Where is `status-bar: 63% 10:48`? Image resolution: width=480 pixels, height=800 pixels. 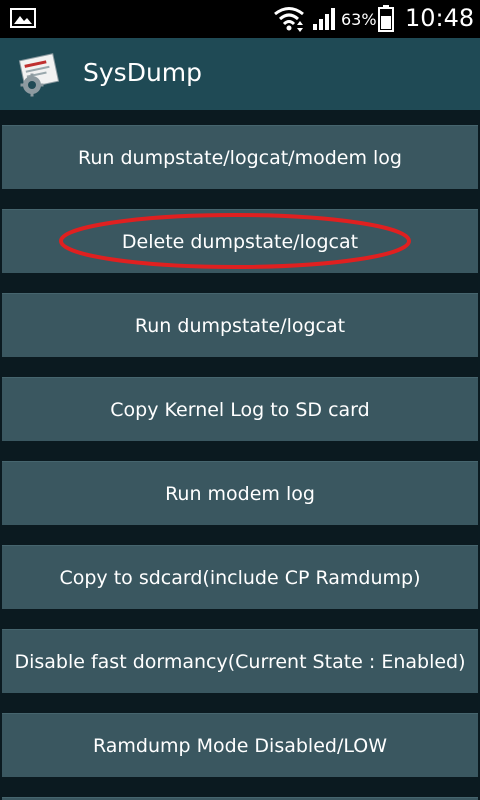
status-bar: 63% 10:48 is located at coordinates (240, 19).